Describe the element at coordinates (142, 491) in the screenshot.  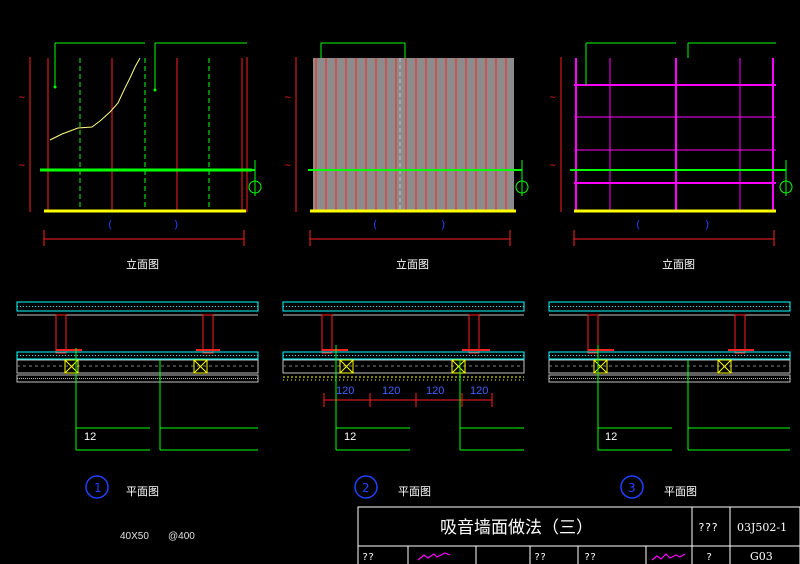
I see `plan-label-1: 平面图` at that location.